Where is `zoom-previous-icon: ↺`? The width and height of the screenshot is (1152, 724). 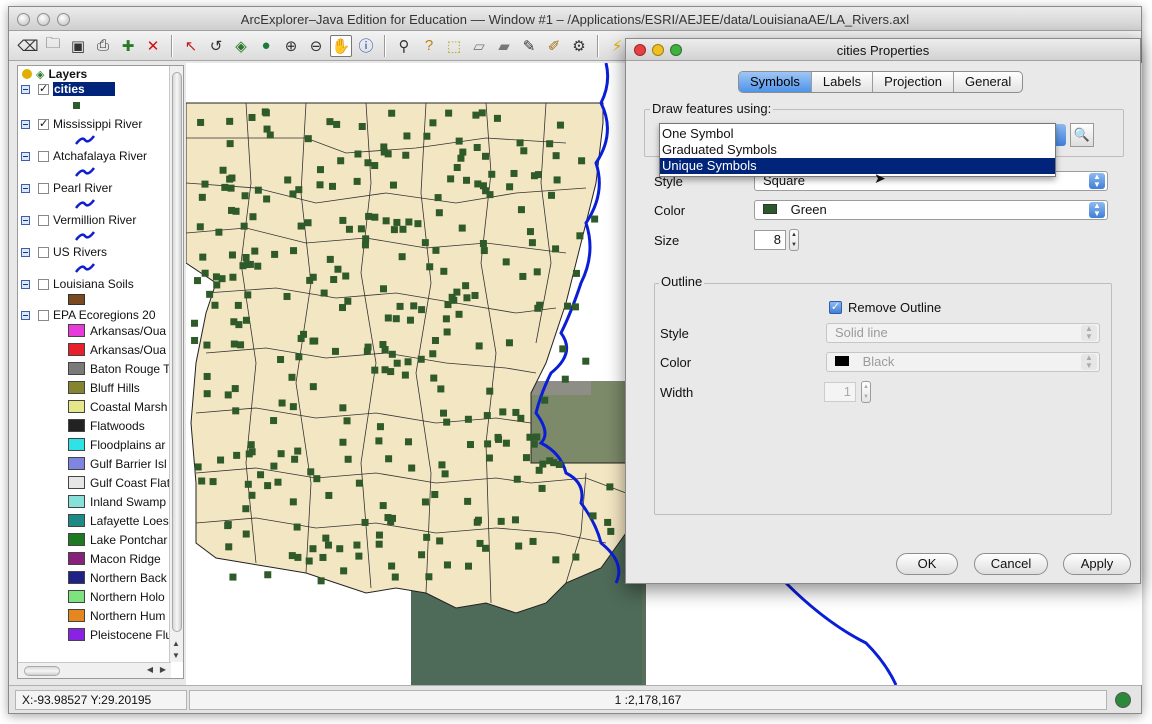 zoom-previous-icon: ↺ is located at coordinates (216, 46).